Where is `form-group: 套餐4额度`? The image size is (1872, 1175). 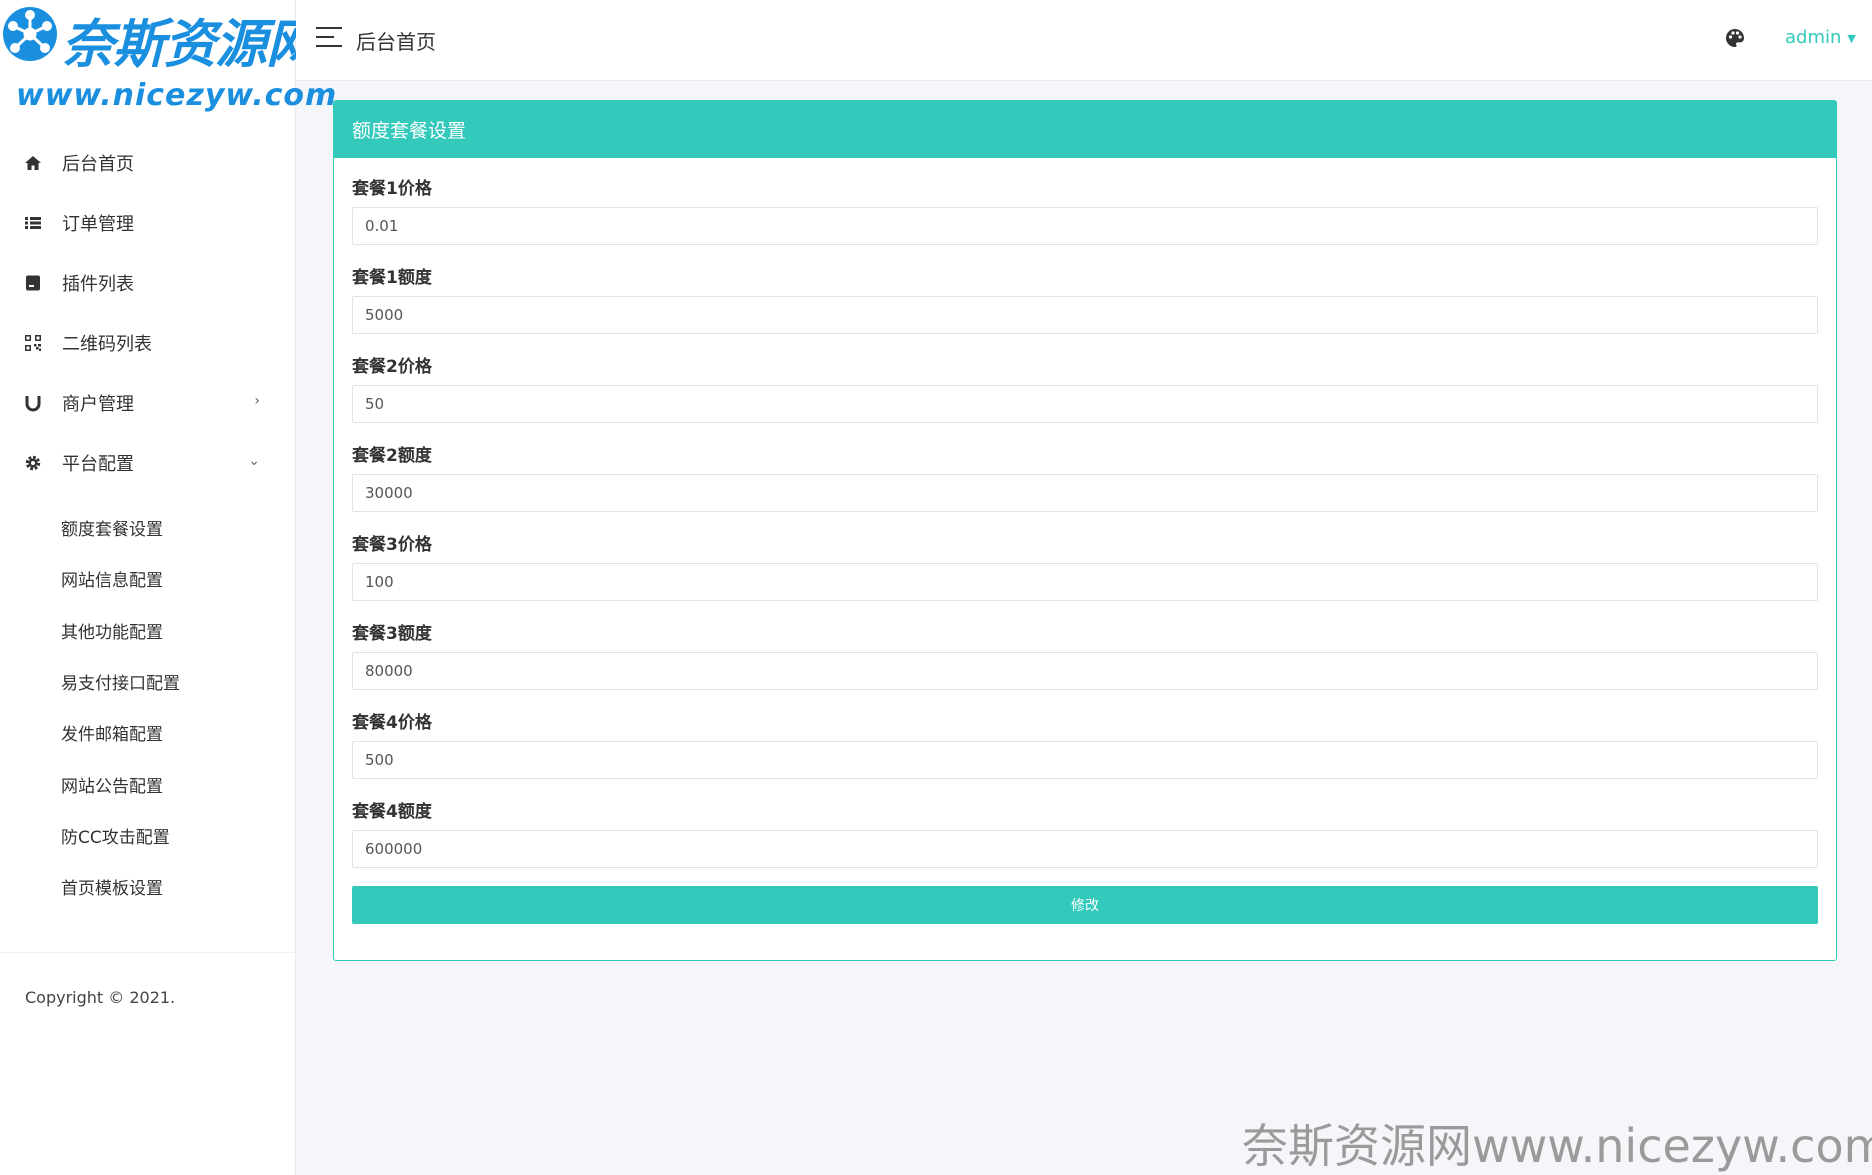
form-group: 套餐4额度 is located at coordinates (1085, 842).